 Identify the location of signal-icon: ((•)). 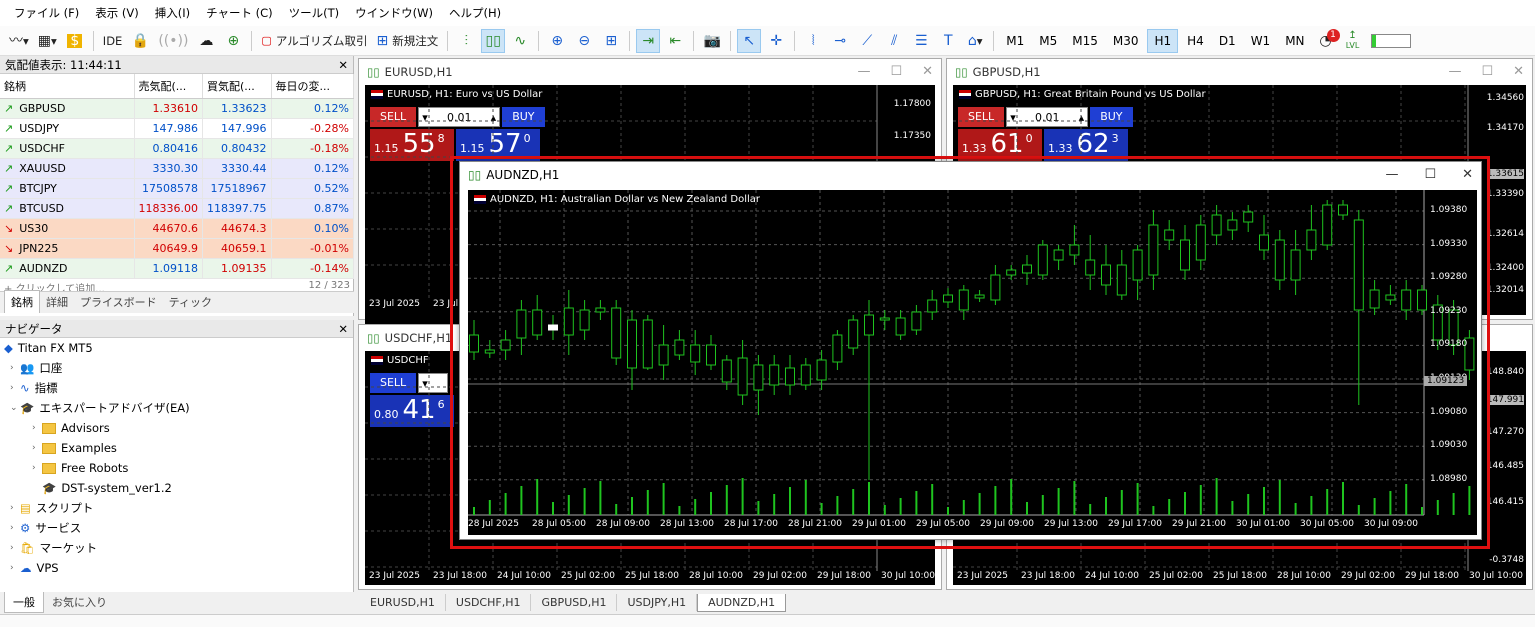
(173, 41).